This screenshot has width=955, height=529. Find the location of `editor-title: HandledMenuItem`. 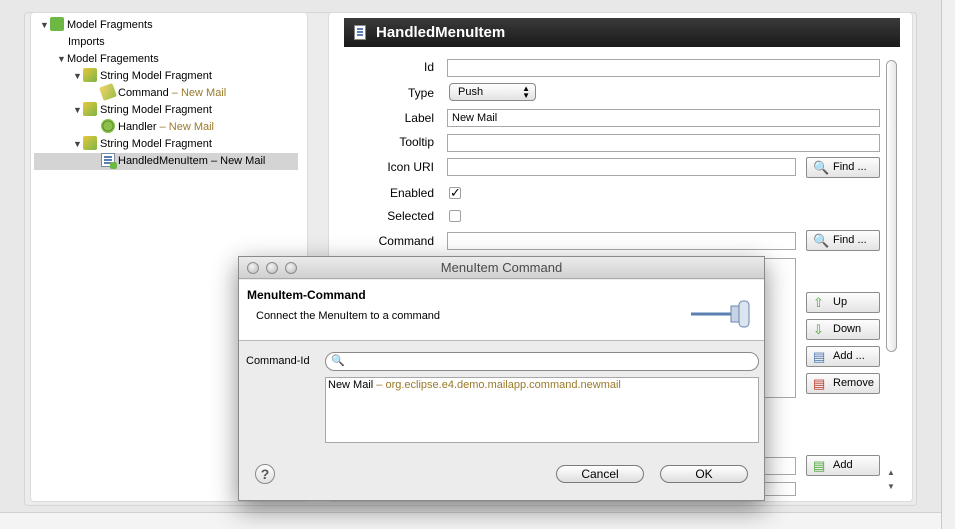

editor-title: HandledMenuItem is located at coordinates (441, 32).